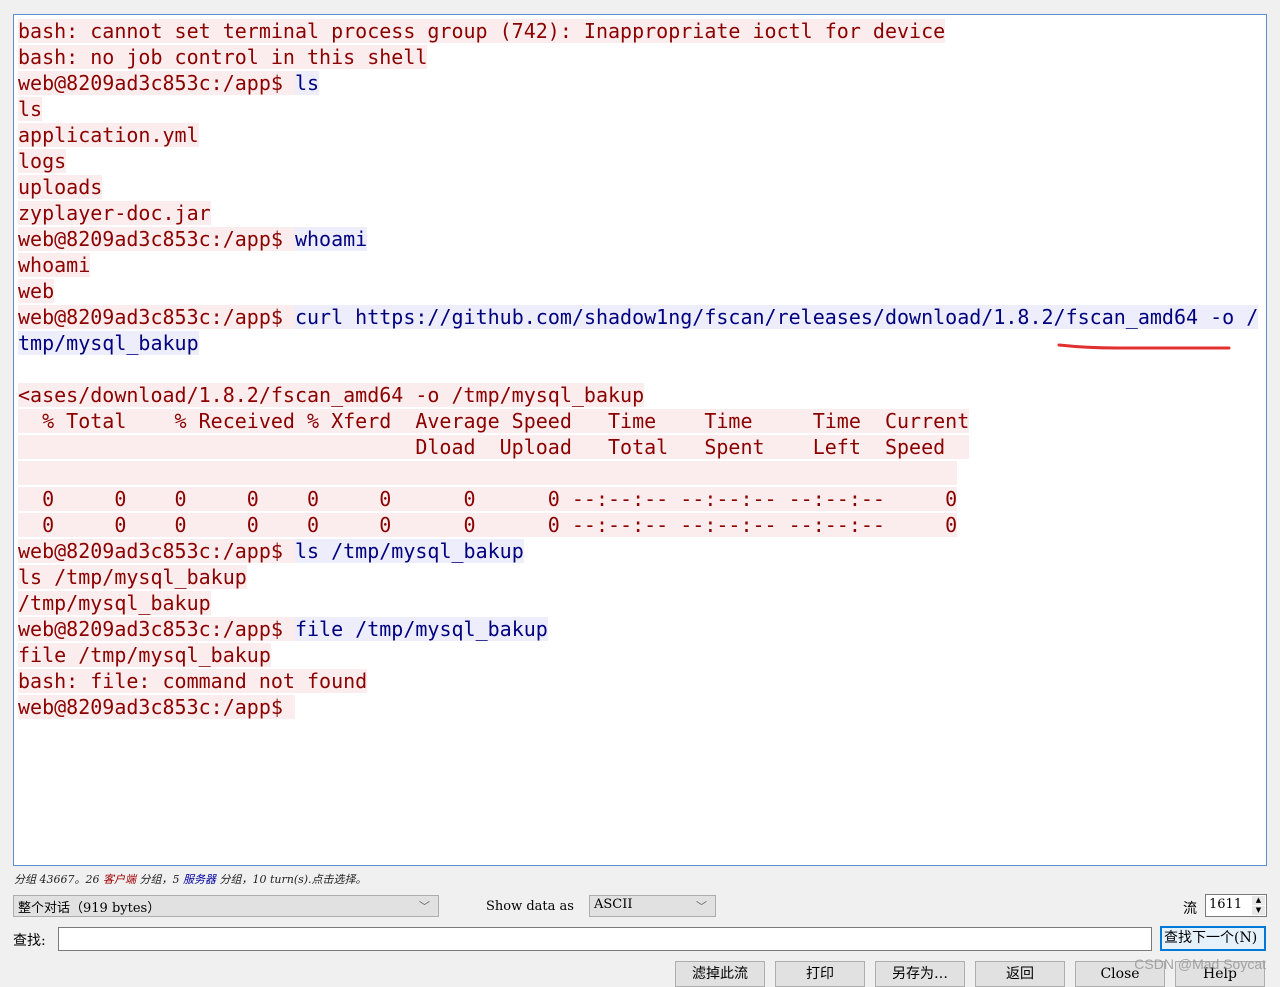 The image size is (1280, 987). Describe the element at coordinates (119, 879) in the screenshot. I see `client-label: 客户端` at that location.